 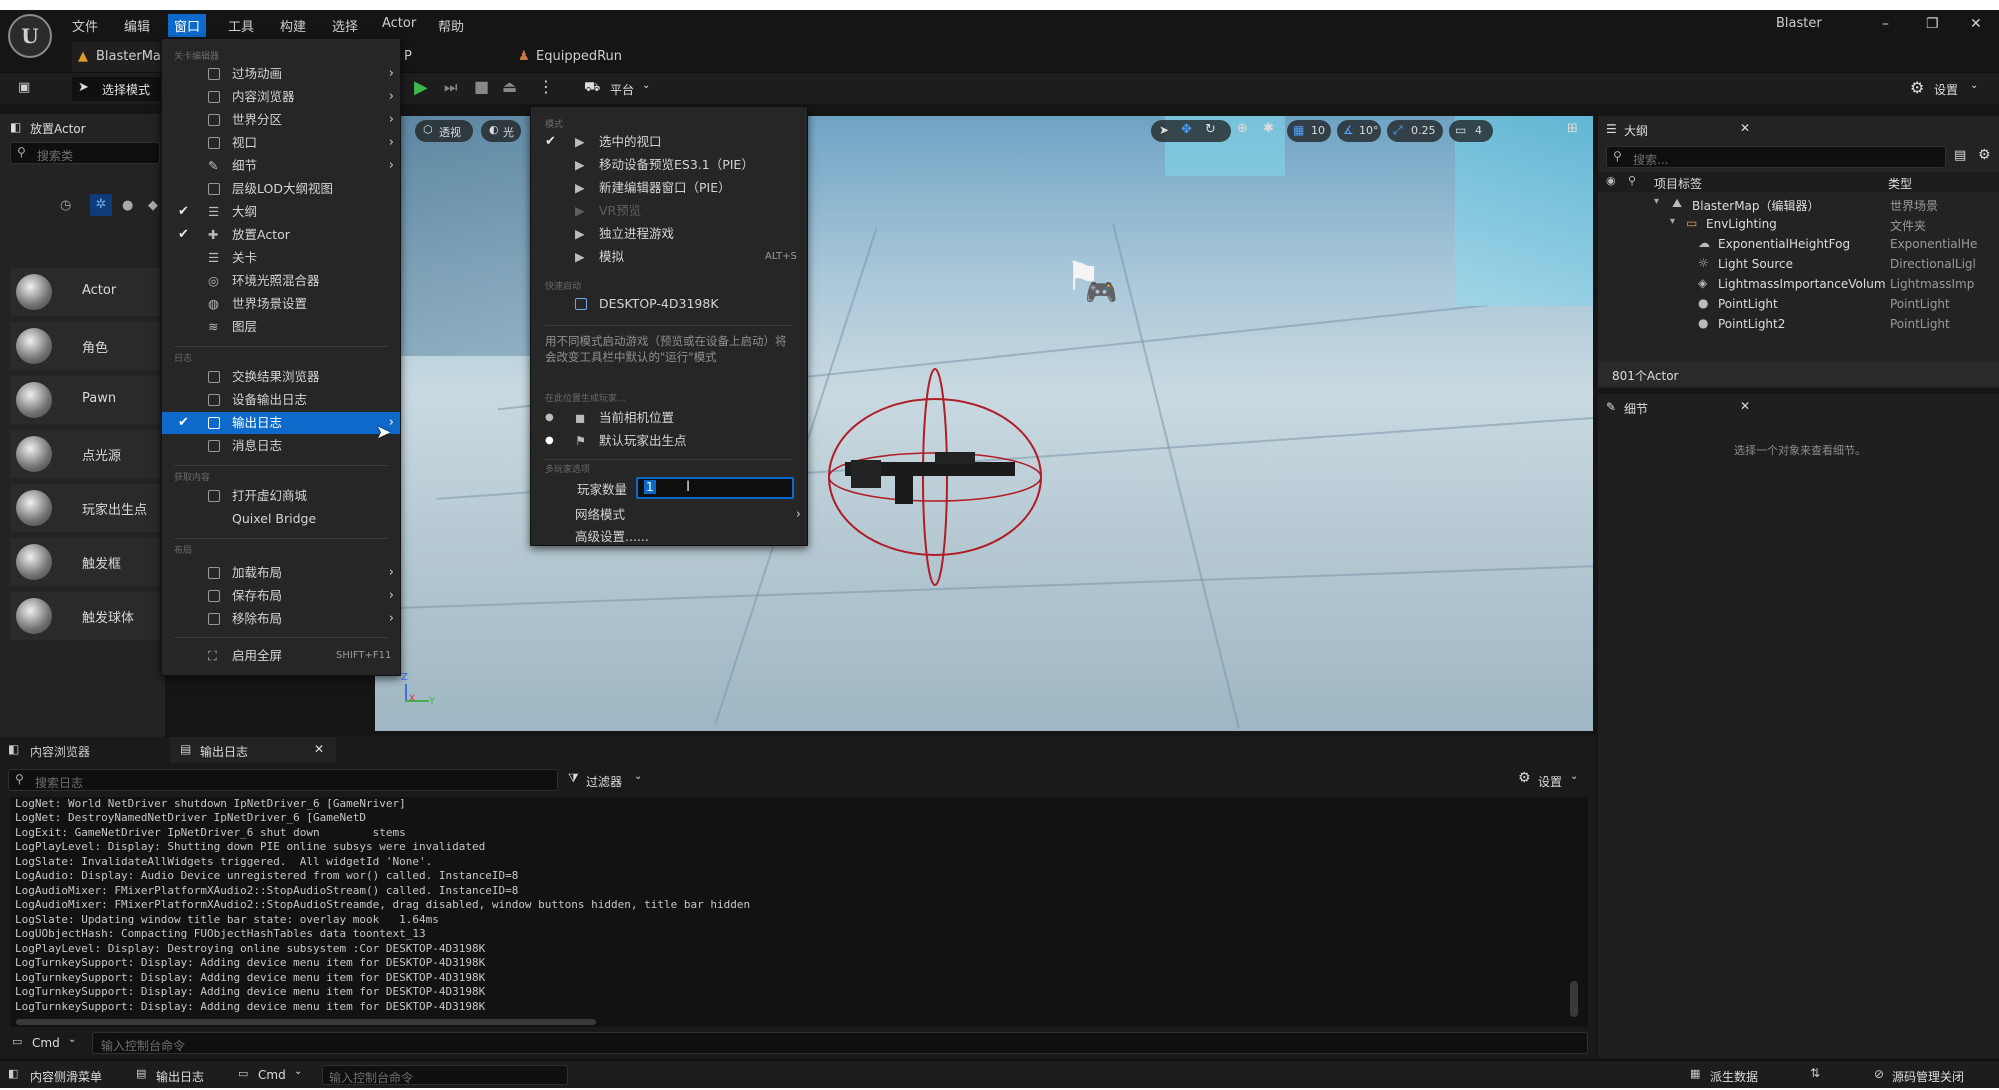 I want to click on weapon-collision-sphere, so click(x=935, y=477).